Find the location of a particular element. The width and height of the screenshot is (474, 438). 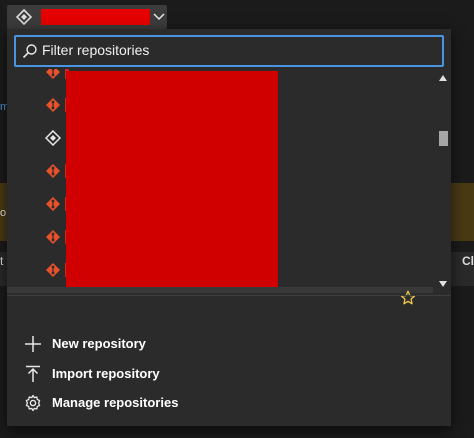

repository-selector-button is located at coordinates (87, 17).